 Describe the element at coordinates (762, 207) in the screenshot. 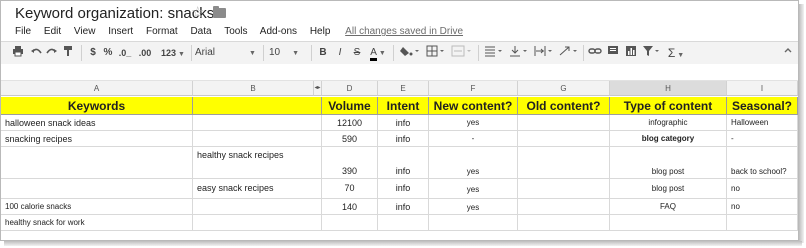

I see `cell-i-row5: no` at that location.